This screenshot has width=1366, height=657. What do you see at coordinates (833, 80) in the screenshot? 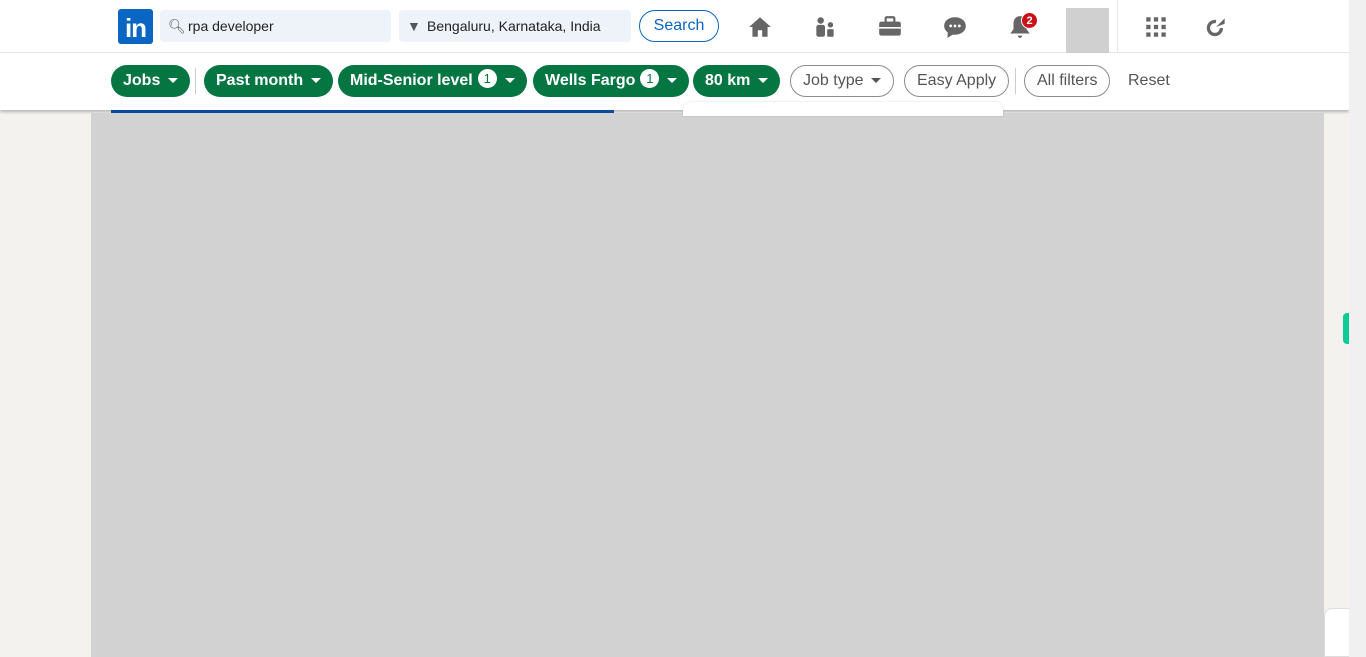
I see `filter-label: Job type` at bounding box center [833, 80].